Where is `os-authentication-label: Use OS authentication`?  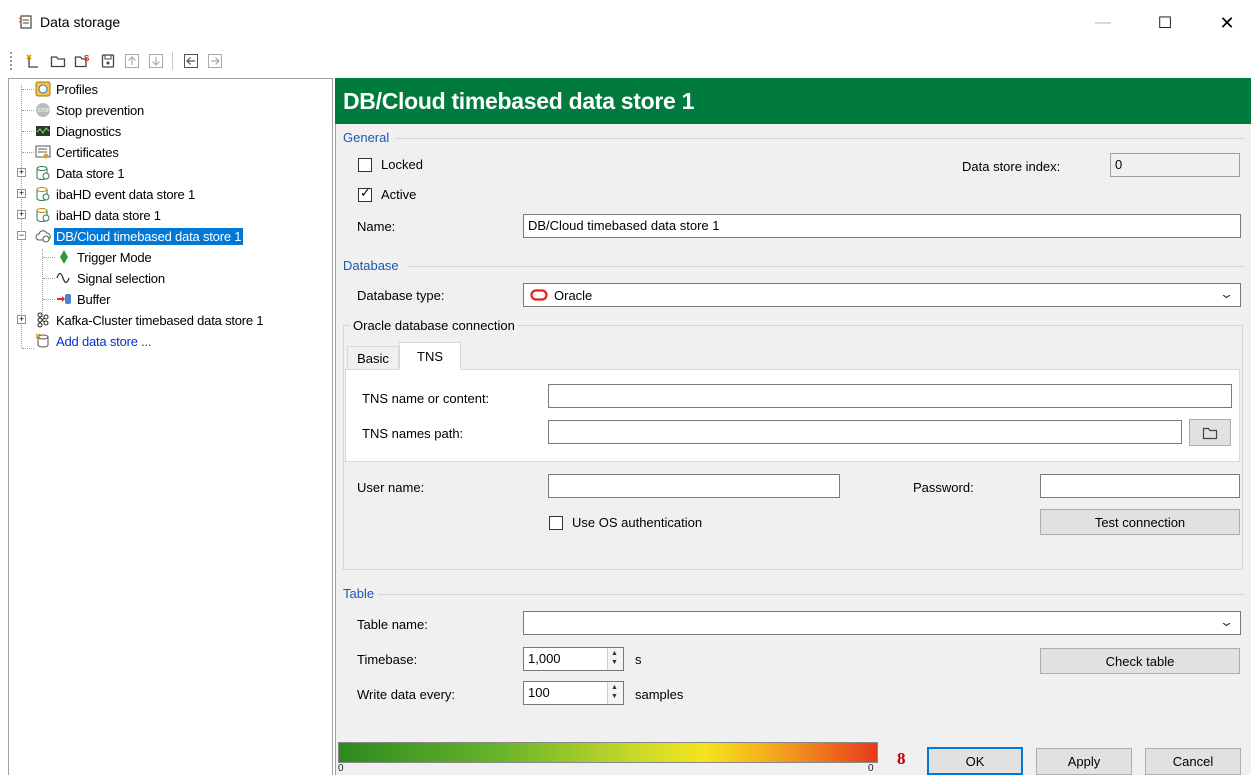
os-authentication-label: Use OS authentication is located at coordinates (637, 522).